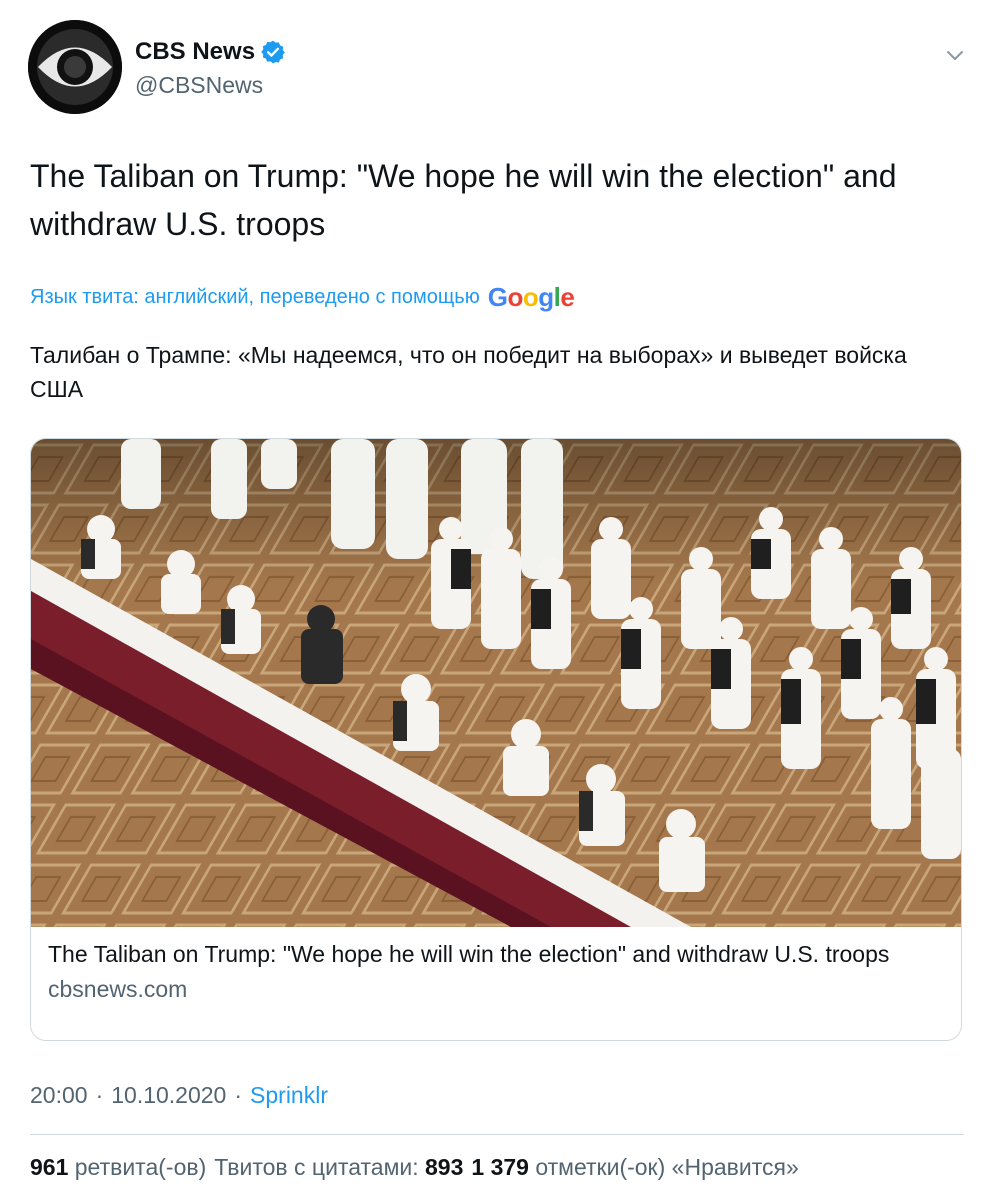 This screenshot has width=992, height=1200. I want to click on tweet-source-link: Sprinklr, so click(289, 1095).